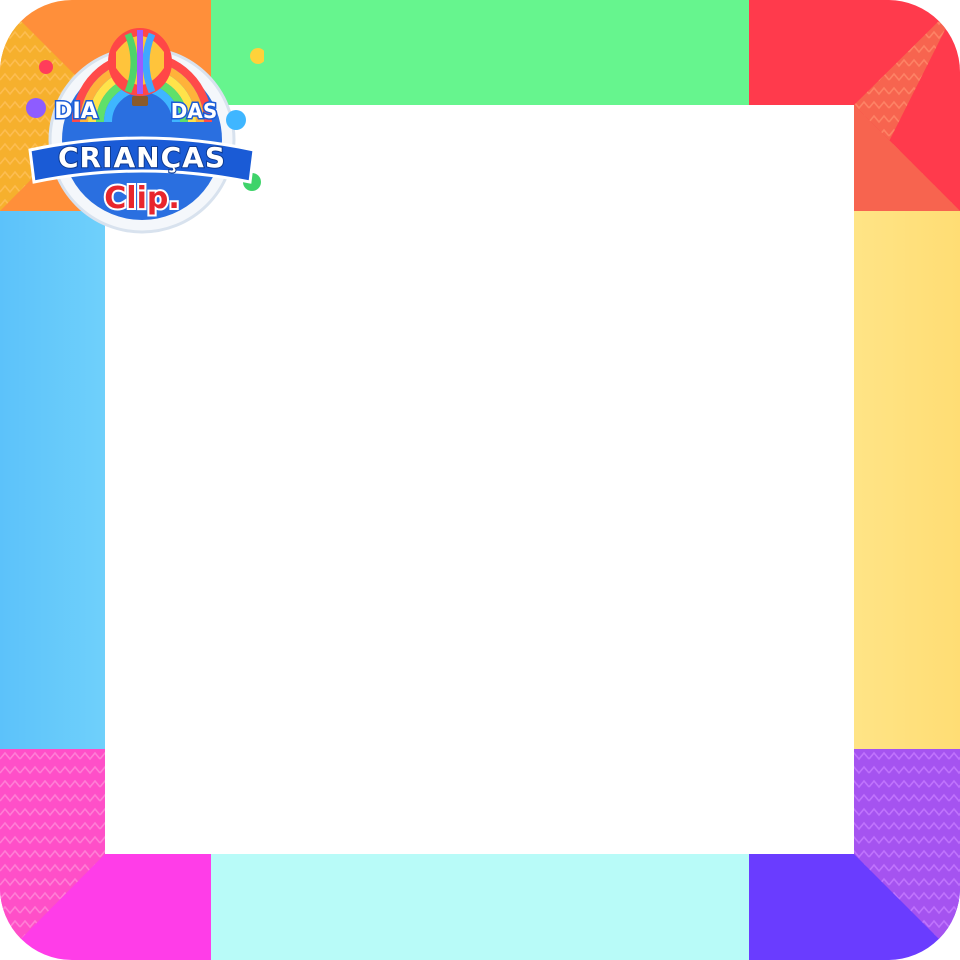 The width and height of the screenshot is (960, 960). What do you see at coordinates (141, 198) in the screenshot?
I see `badge-brand: Clip.` at bounding box center [141, 198].